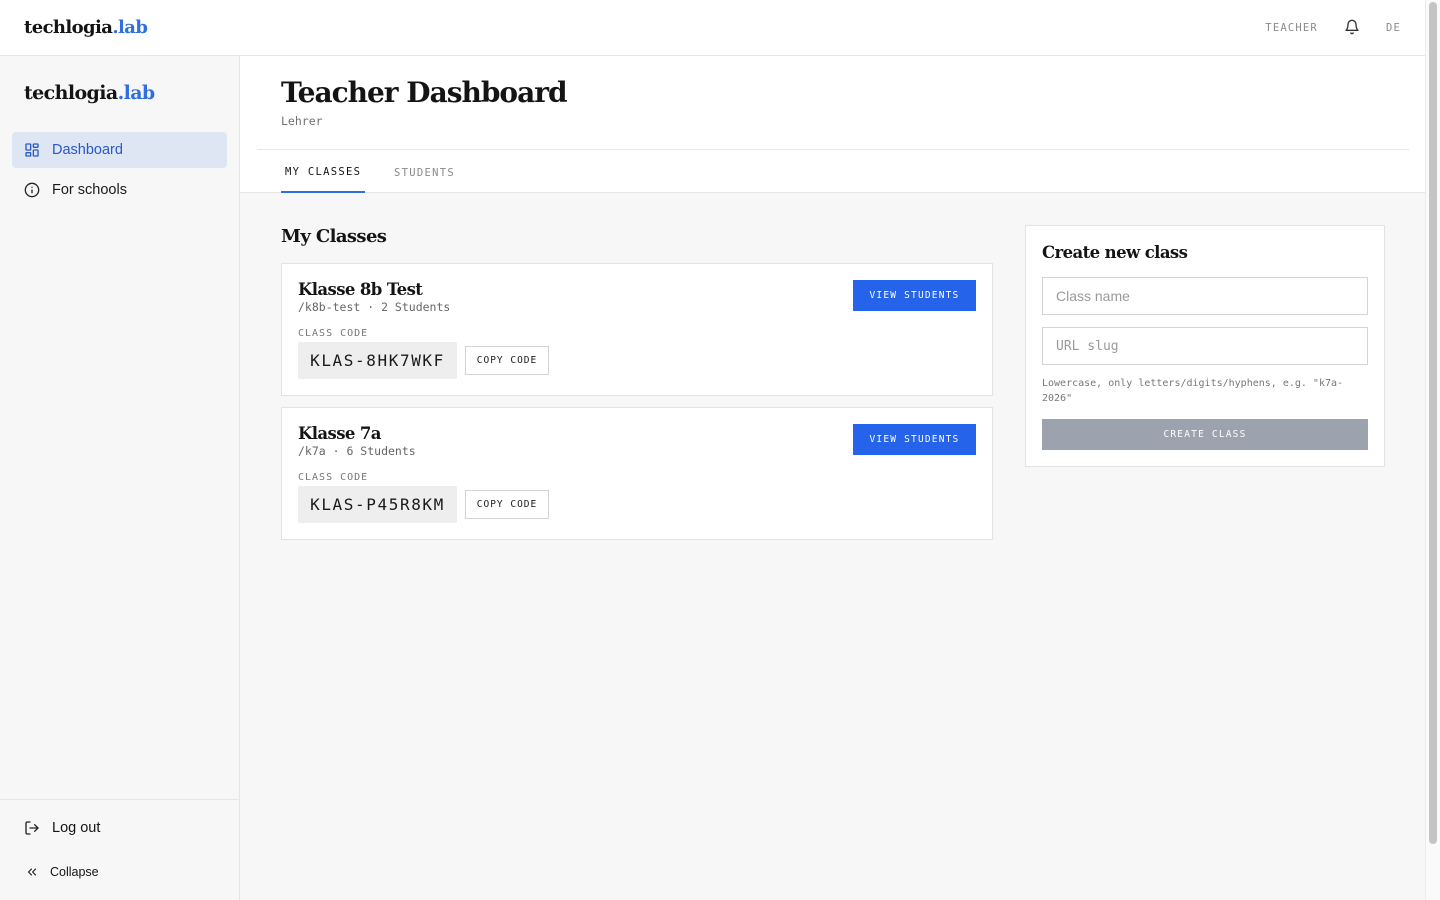 The width and height of the screenshot is (1440, 900). Describe the element at coordinates (1291, 28) in the screenshot. I see `role-label: TEACHER` at that location.